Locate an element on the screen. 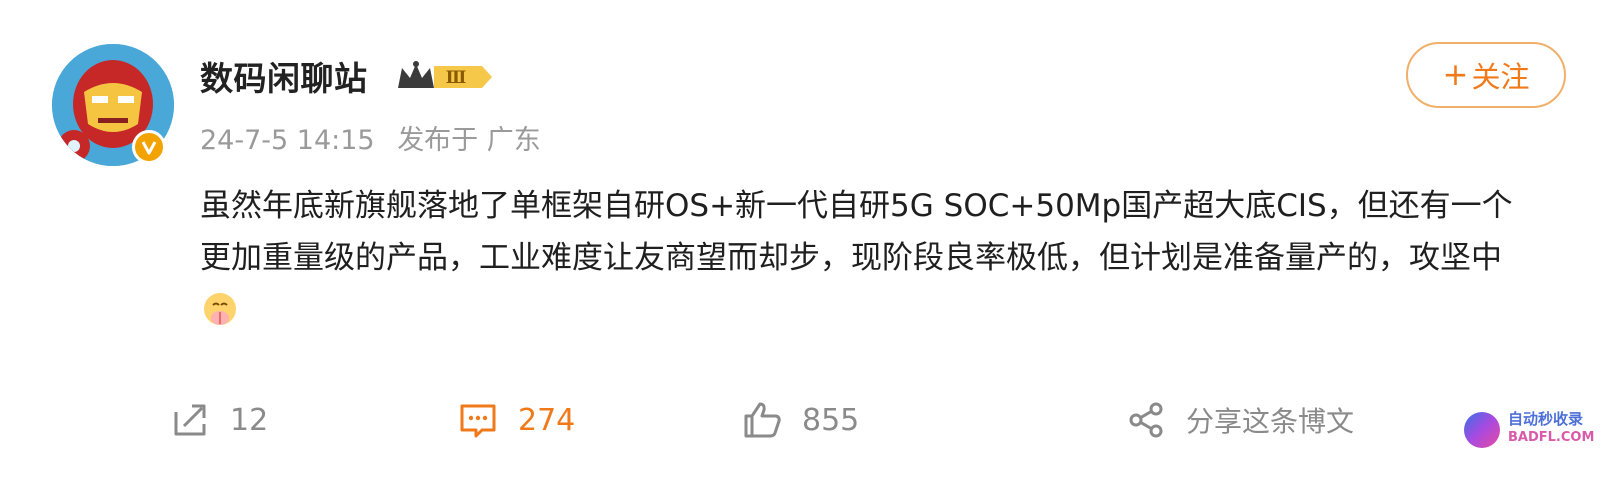 The width and height of the screenshot is (1610, 480). share-button: 分享这条博文 is located at coordinates (1239, 420).